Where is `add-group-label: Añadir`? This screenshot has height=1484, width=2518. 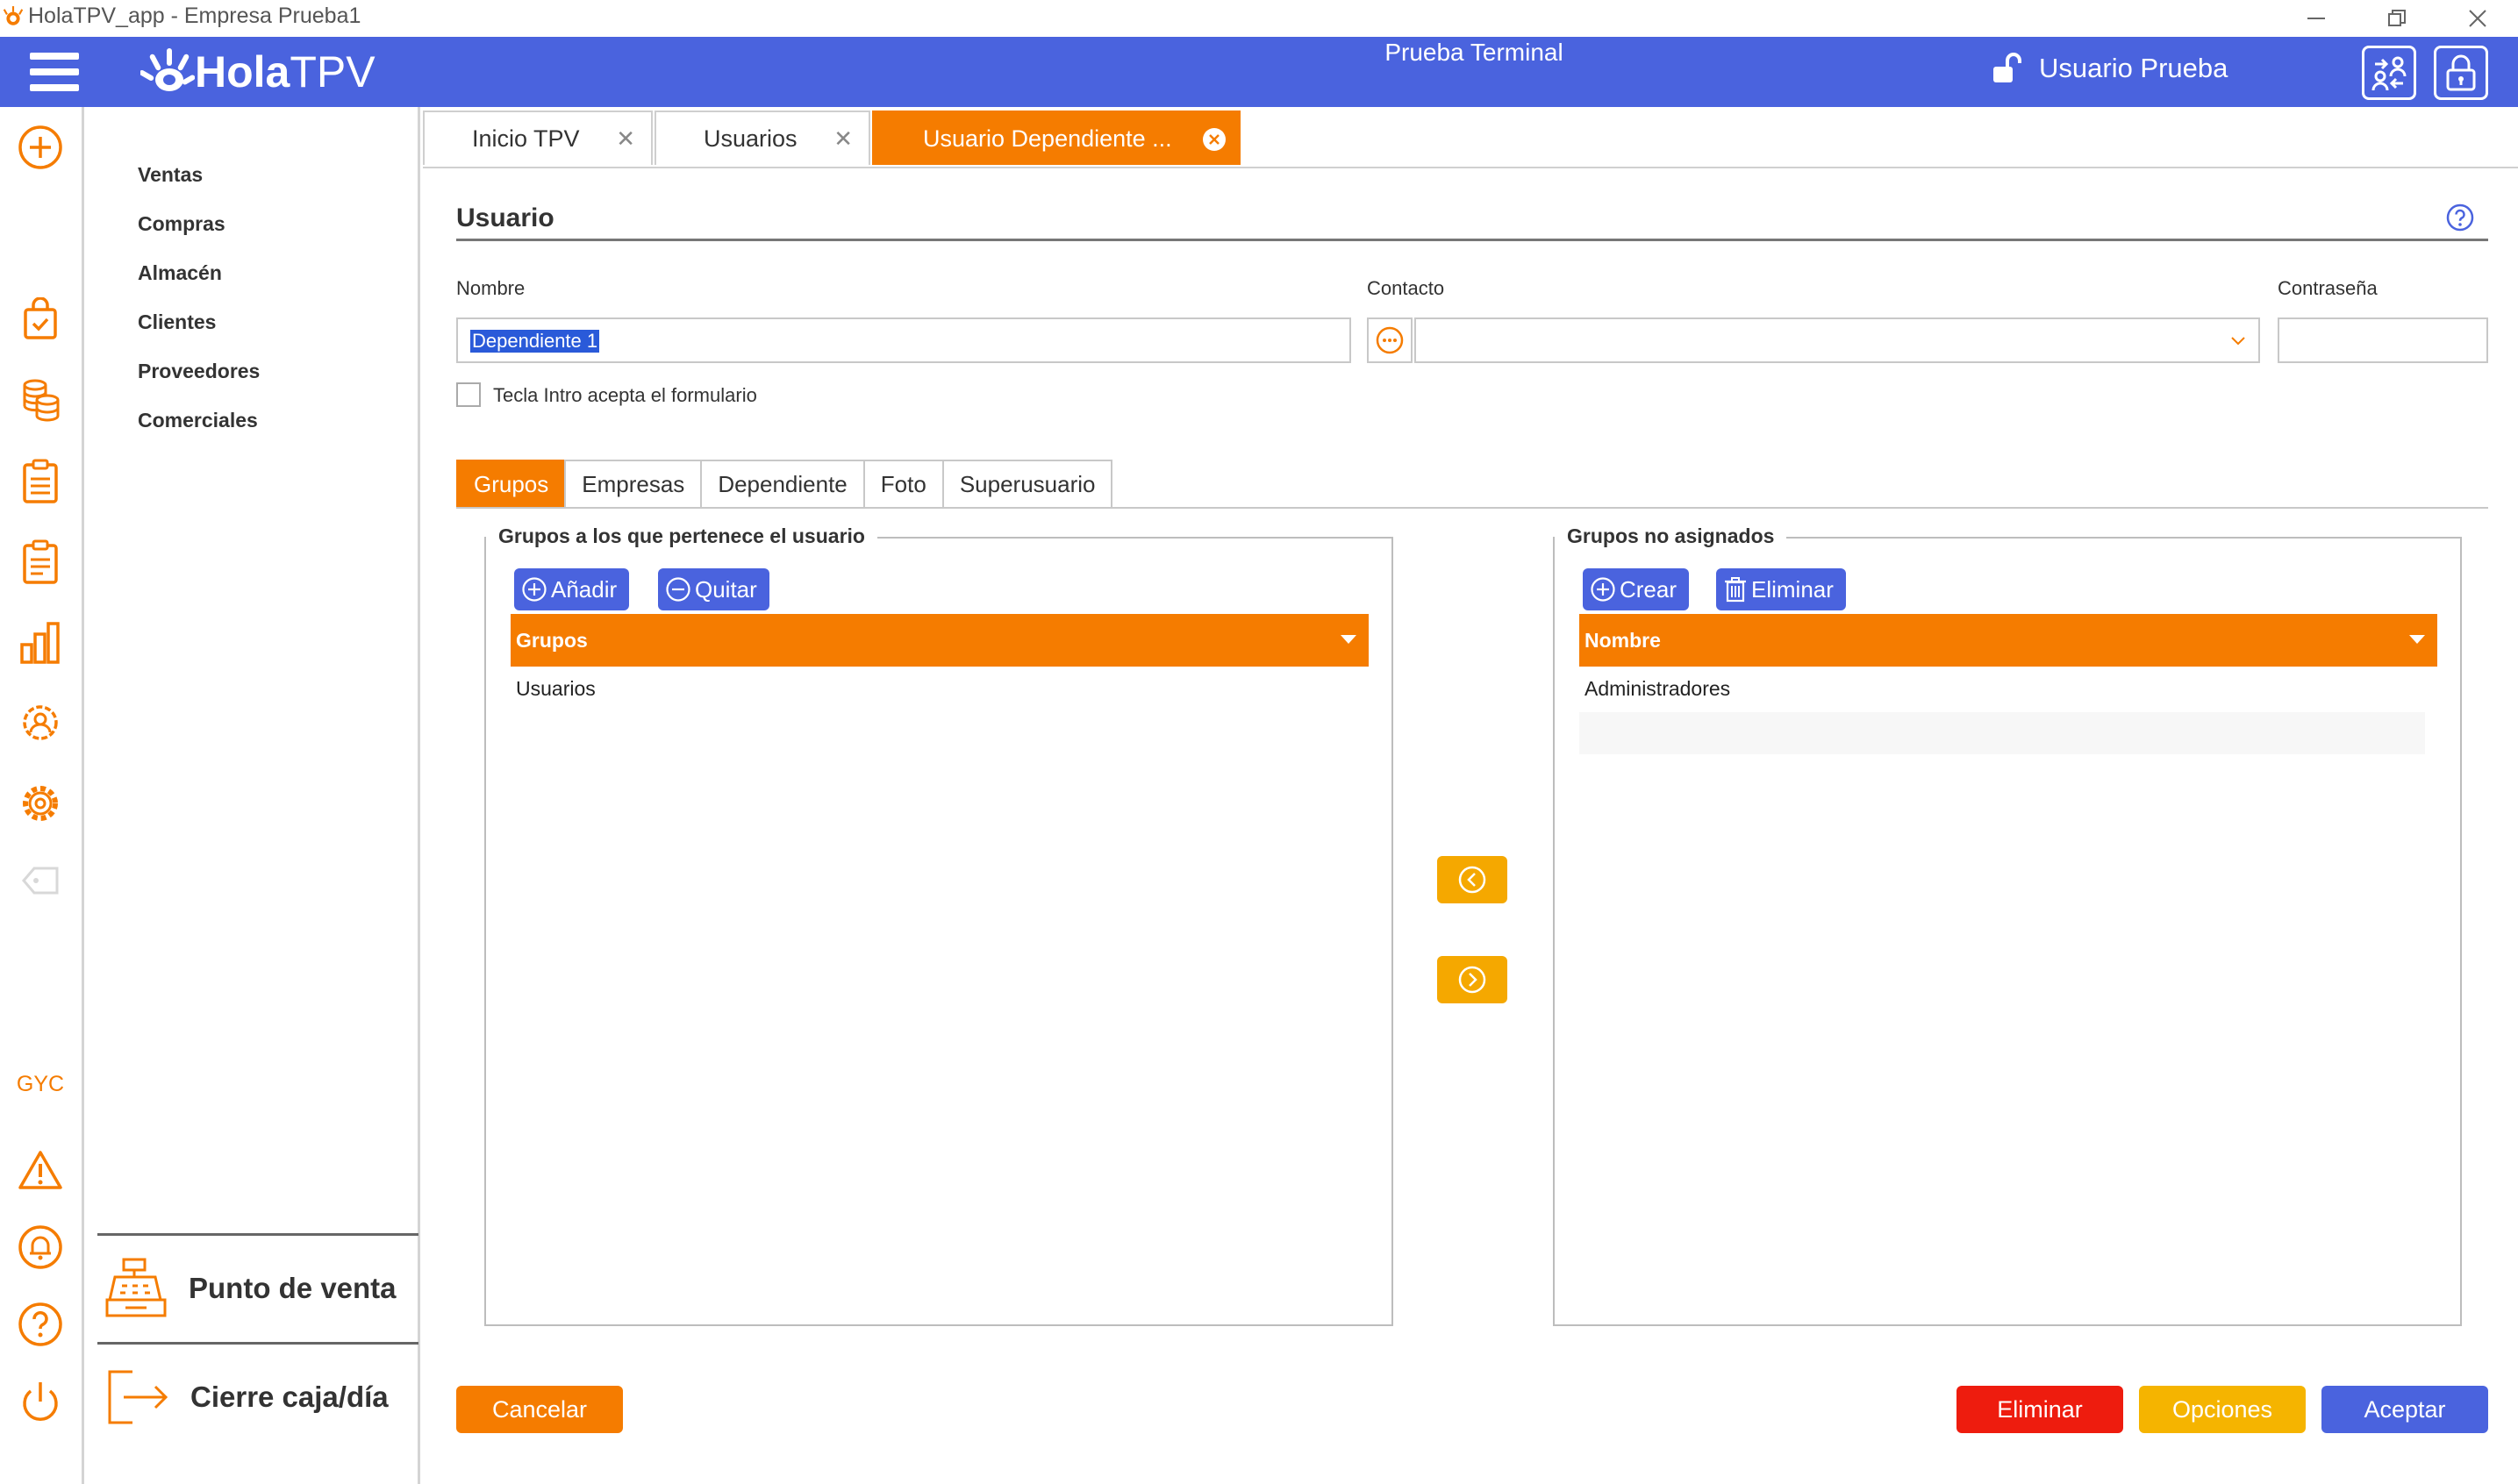 add-group-label: Añadir is located at coordinates (584, 589).